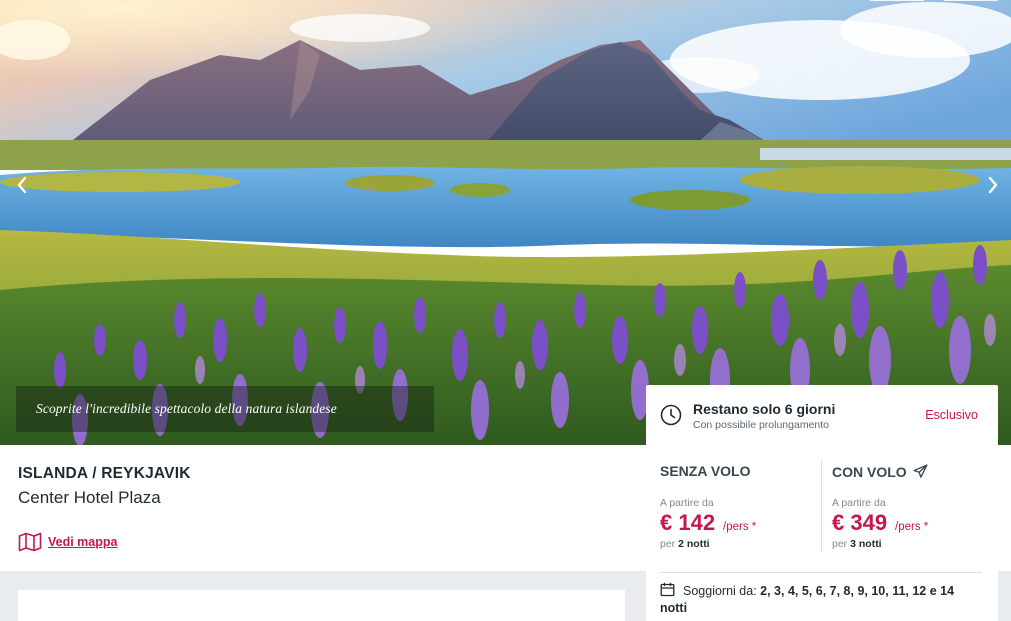  Describe the element at coordinates (764, 409) in the screenshot. I see `deadline-title: Restano solo 6 giorni` at that location.